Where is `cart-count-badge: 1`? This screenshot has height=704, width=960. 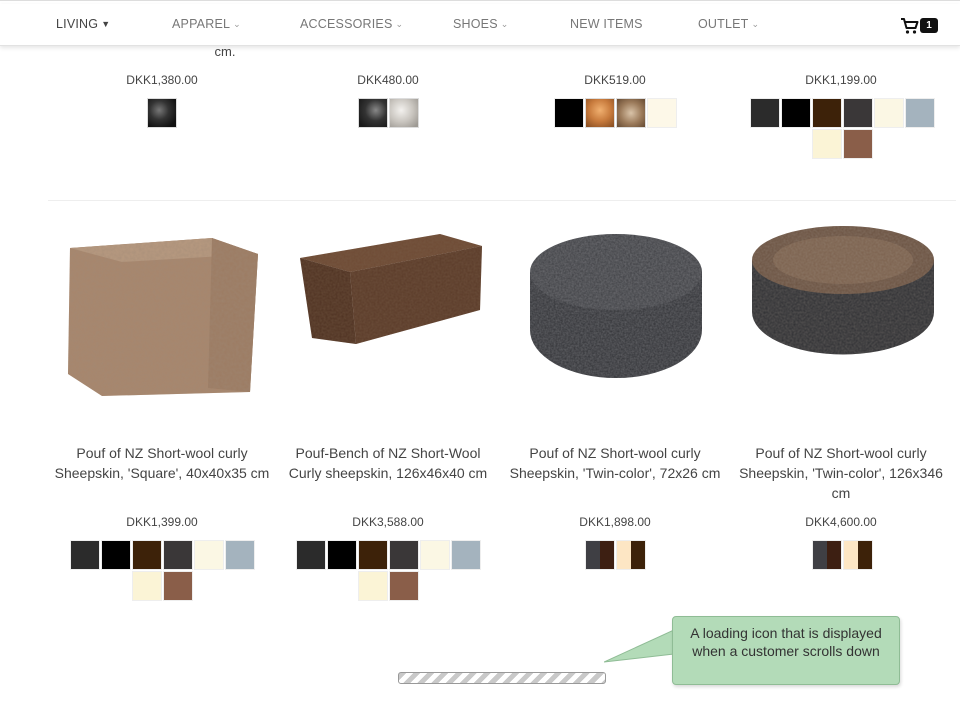 cart-count-badge: 1 is located at coordinates (929, 25).